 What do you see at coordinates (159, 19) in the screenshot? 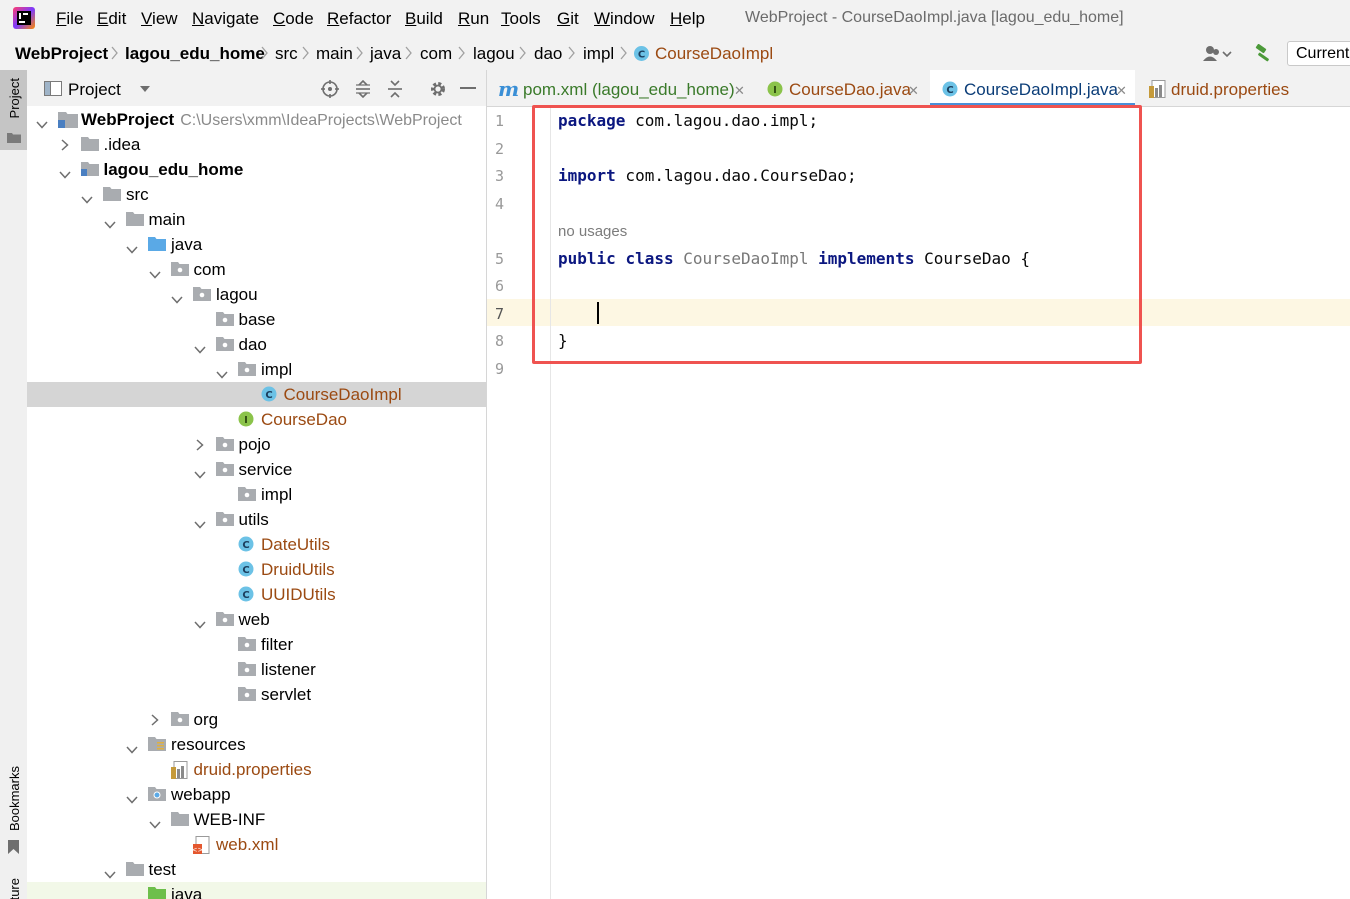
I see `menu-view: View` at bounding box center [159, 19].